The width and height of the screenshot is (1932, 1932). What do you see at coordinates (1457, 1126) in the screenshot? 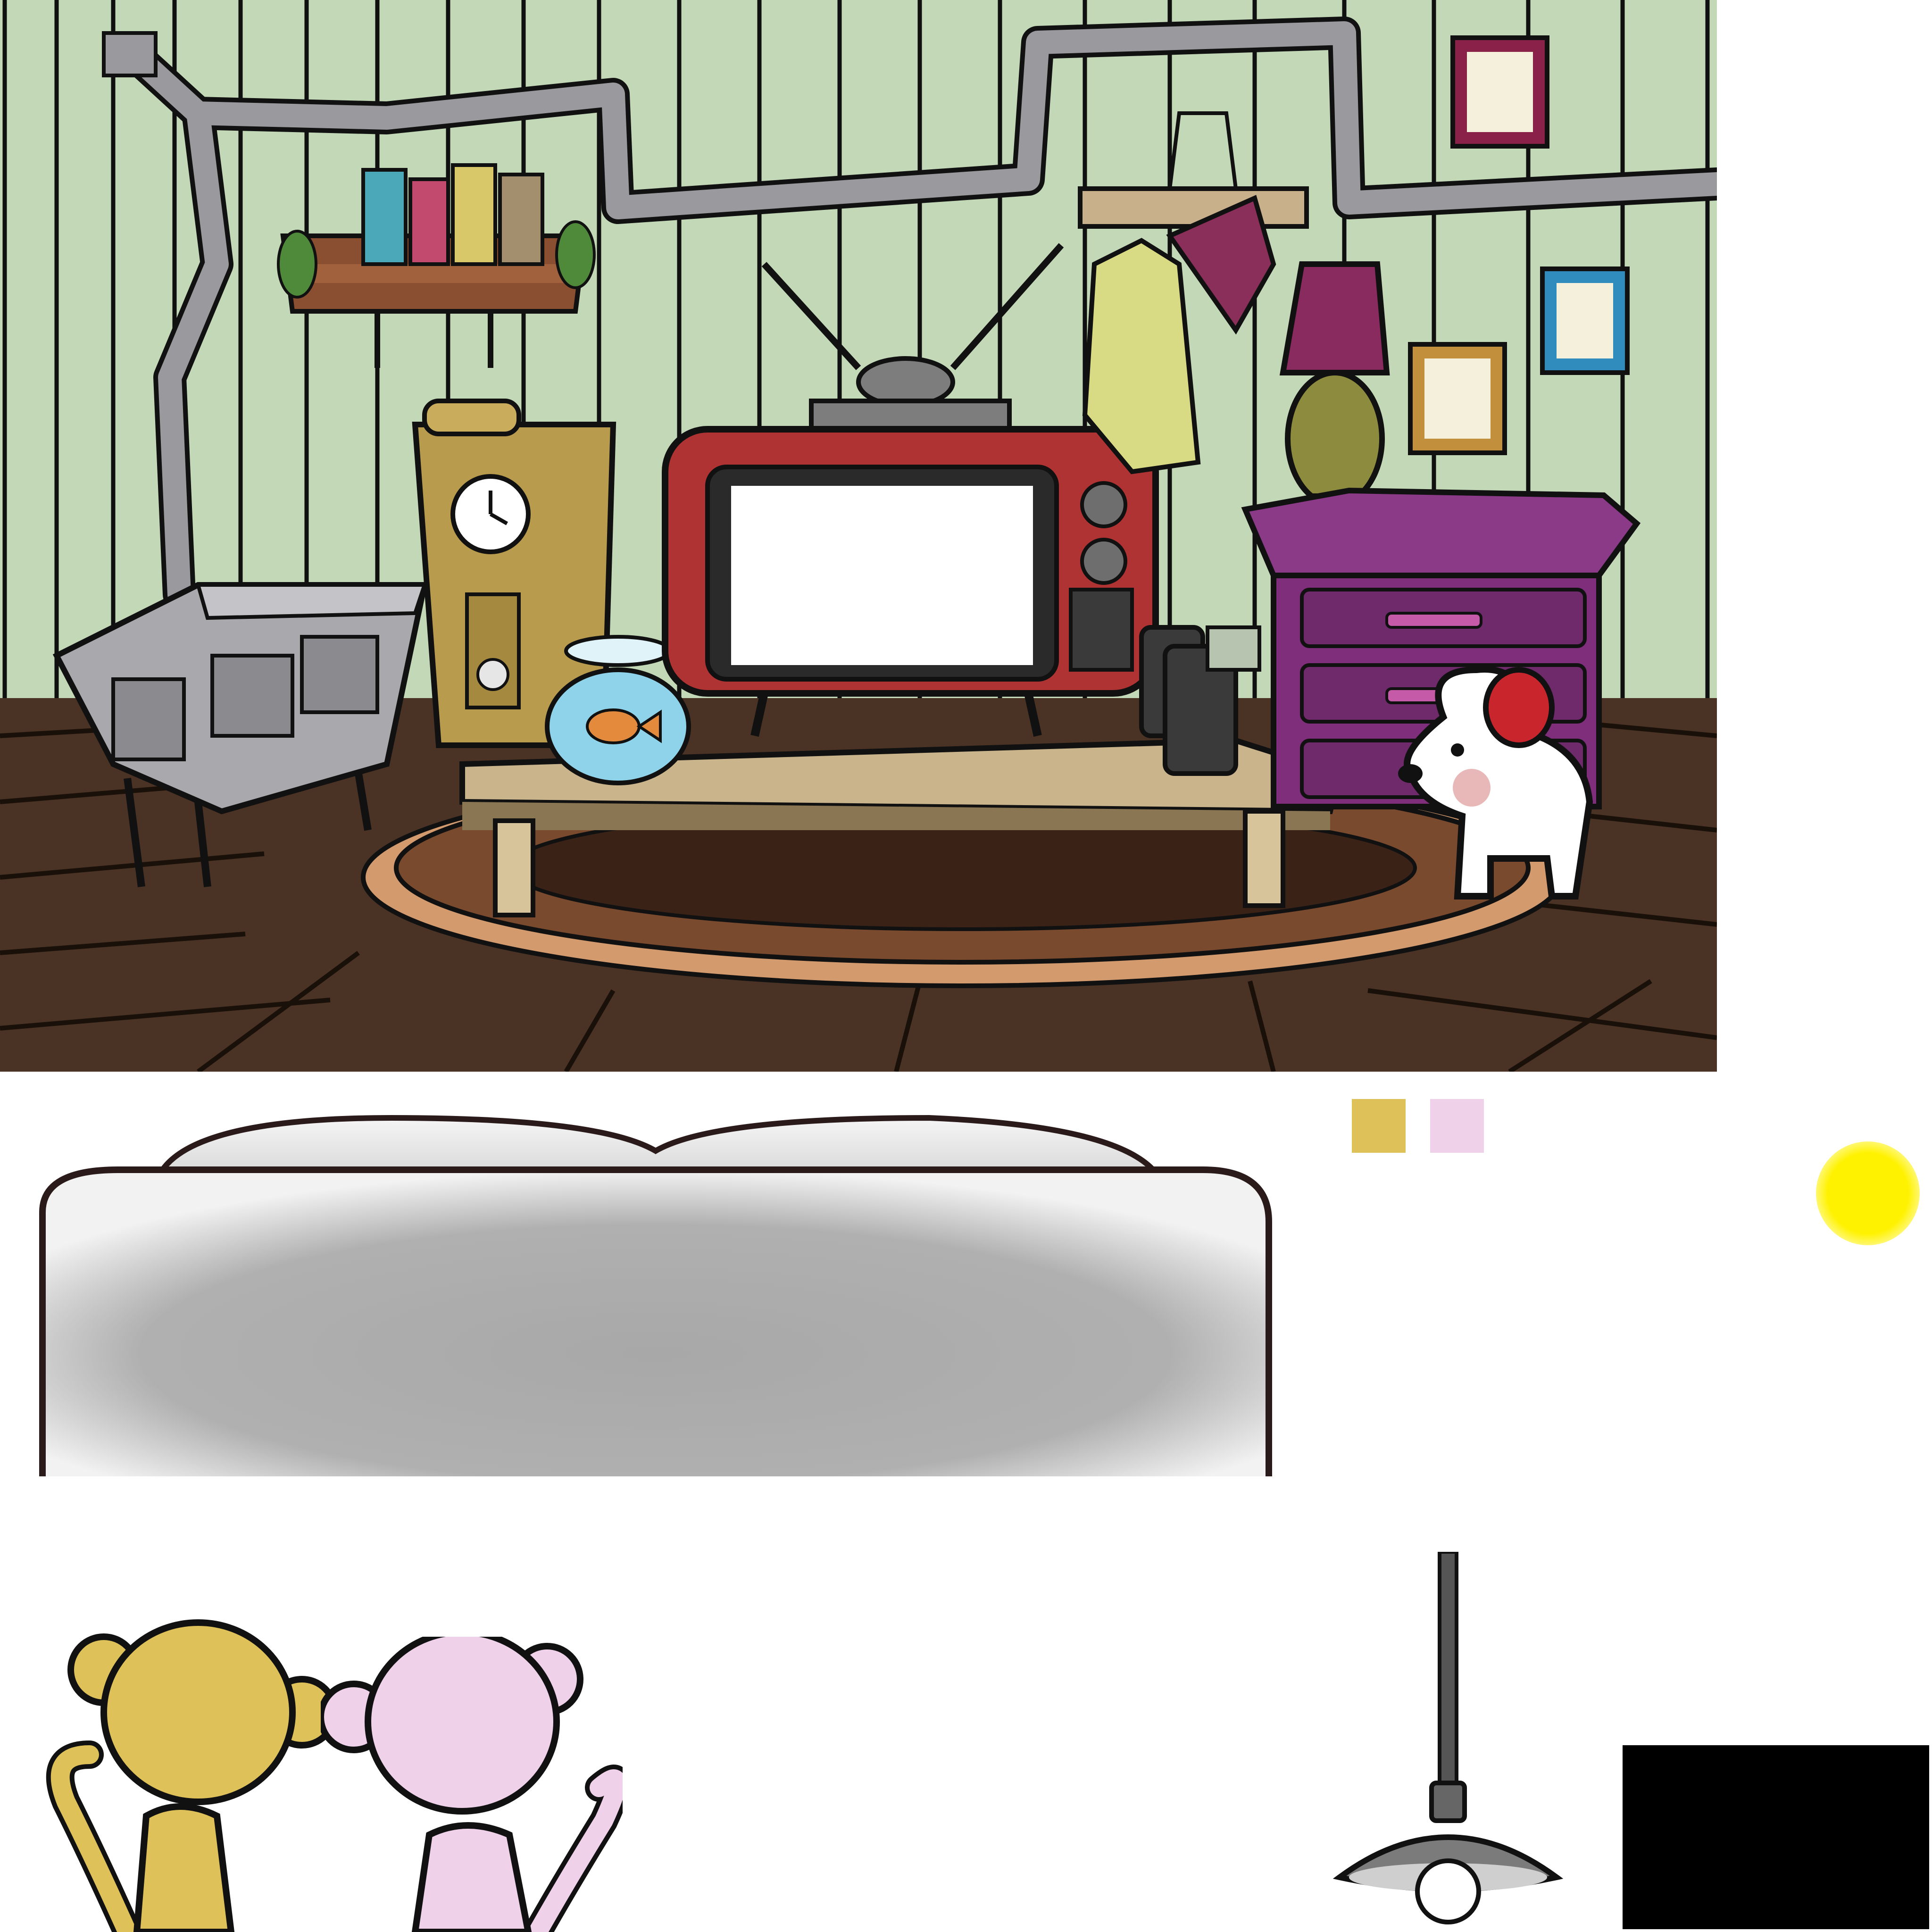
I see `swatch-pink` at bounding box center [1457, 1126].